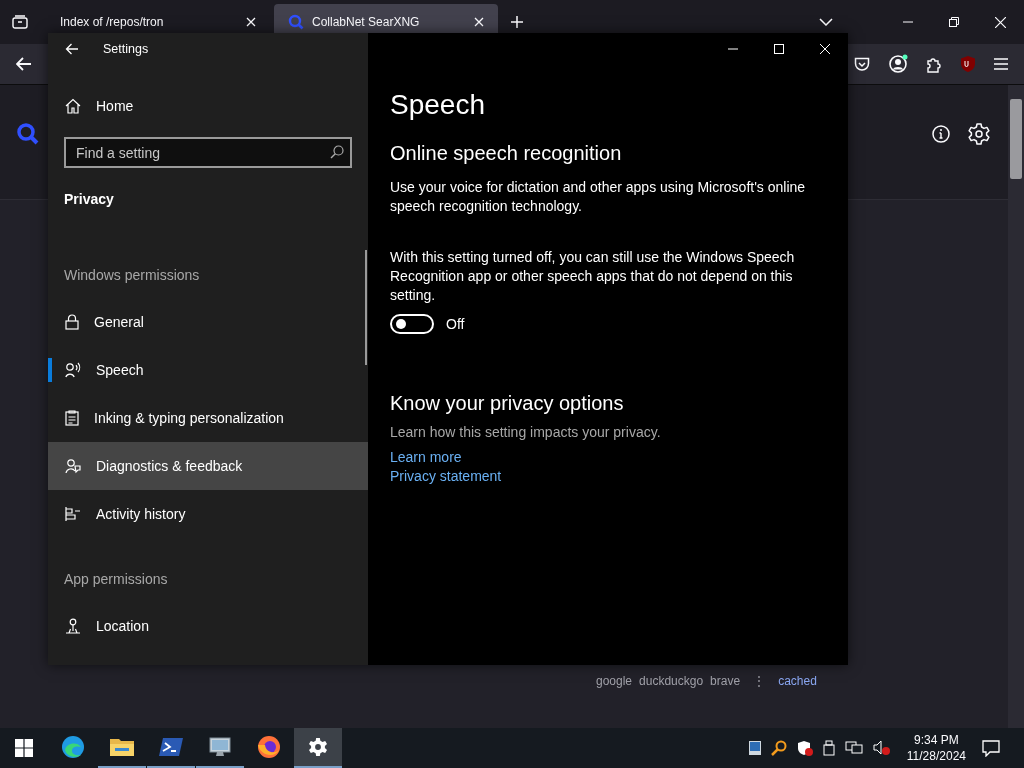 This screenshot has width=1024, height=768. I want to click on fox-icon, so click(269, 747).